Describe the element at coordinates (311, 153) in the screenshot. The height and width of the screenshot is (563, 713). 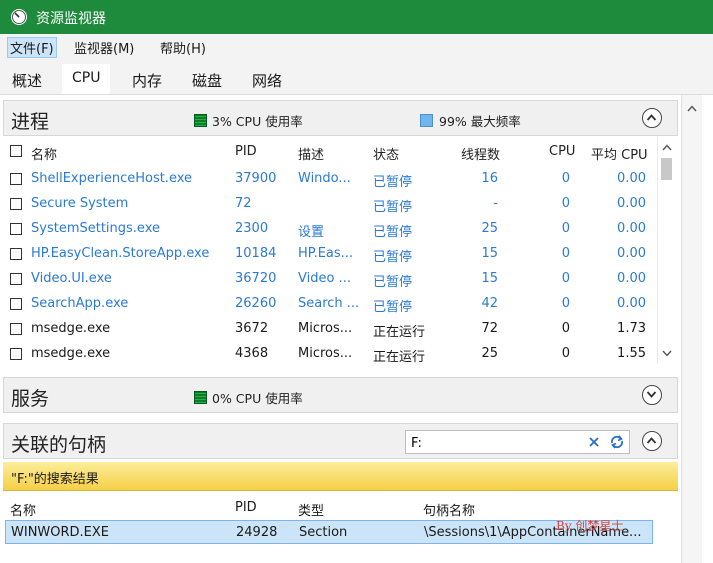
I see `col-desc: 描述` at that location.